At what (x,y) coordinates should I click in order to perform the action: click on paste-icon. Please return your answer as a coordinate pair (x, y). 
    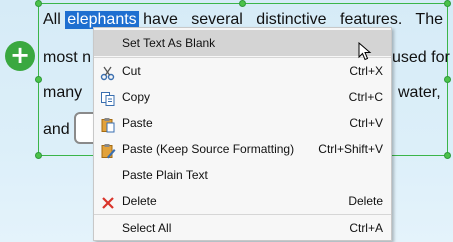
    Looking at the image, I should click on (108, 124).